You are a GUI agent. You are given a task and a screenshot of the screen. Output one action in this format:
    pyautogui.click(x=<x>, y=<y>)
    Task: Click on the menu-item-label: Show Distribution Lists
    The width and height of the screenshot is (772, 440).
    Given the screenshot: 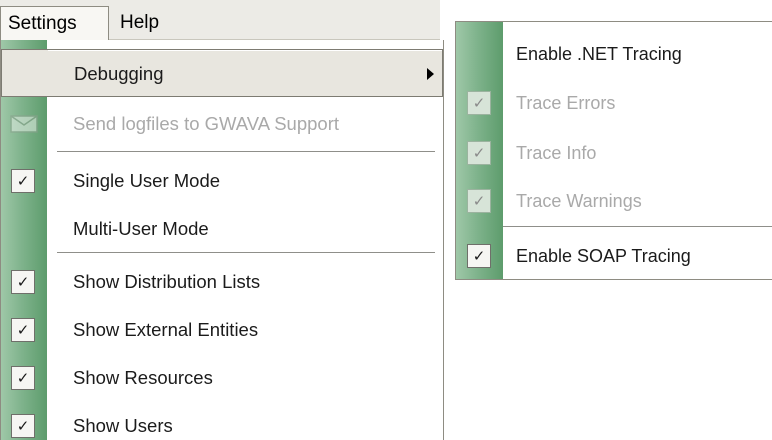 What is the action you would take?
    pyautogui.click(x=167, y=281)
    